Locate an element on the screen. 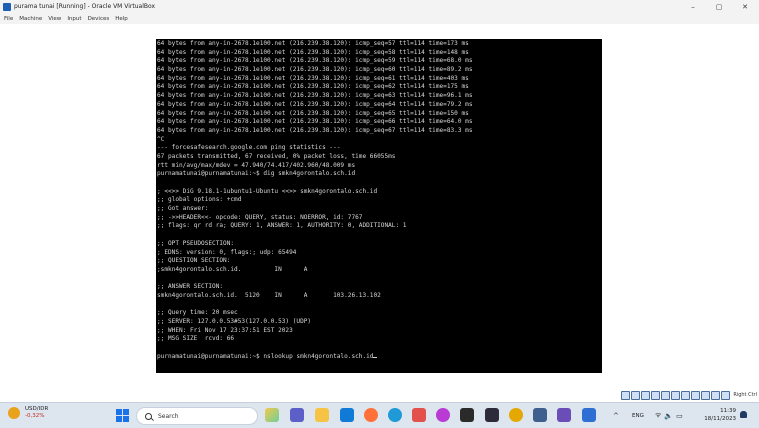  language-indicator: ENG is located at coordinates (638, 415).